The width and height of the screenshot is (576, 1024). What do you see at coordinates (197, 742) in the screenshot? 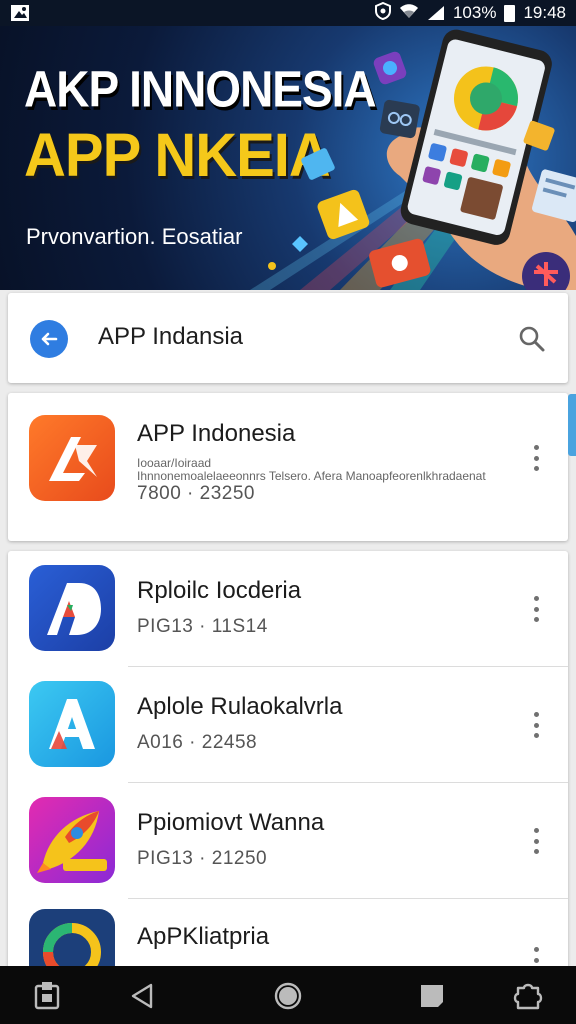
I see `app-meta: A016 · 22458` at bounding box center [197, 742].